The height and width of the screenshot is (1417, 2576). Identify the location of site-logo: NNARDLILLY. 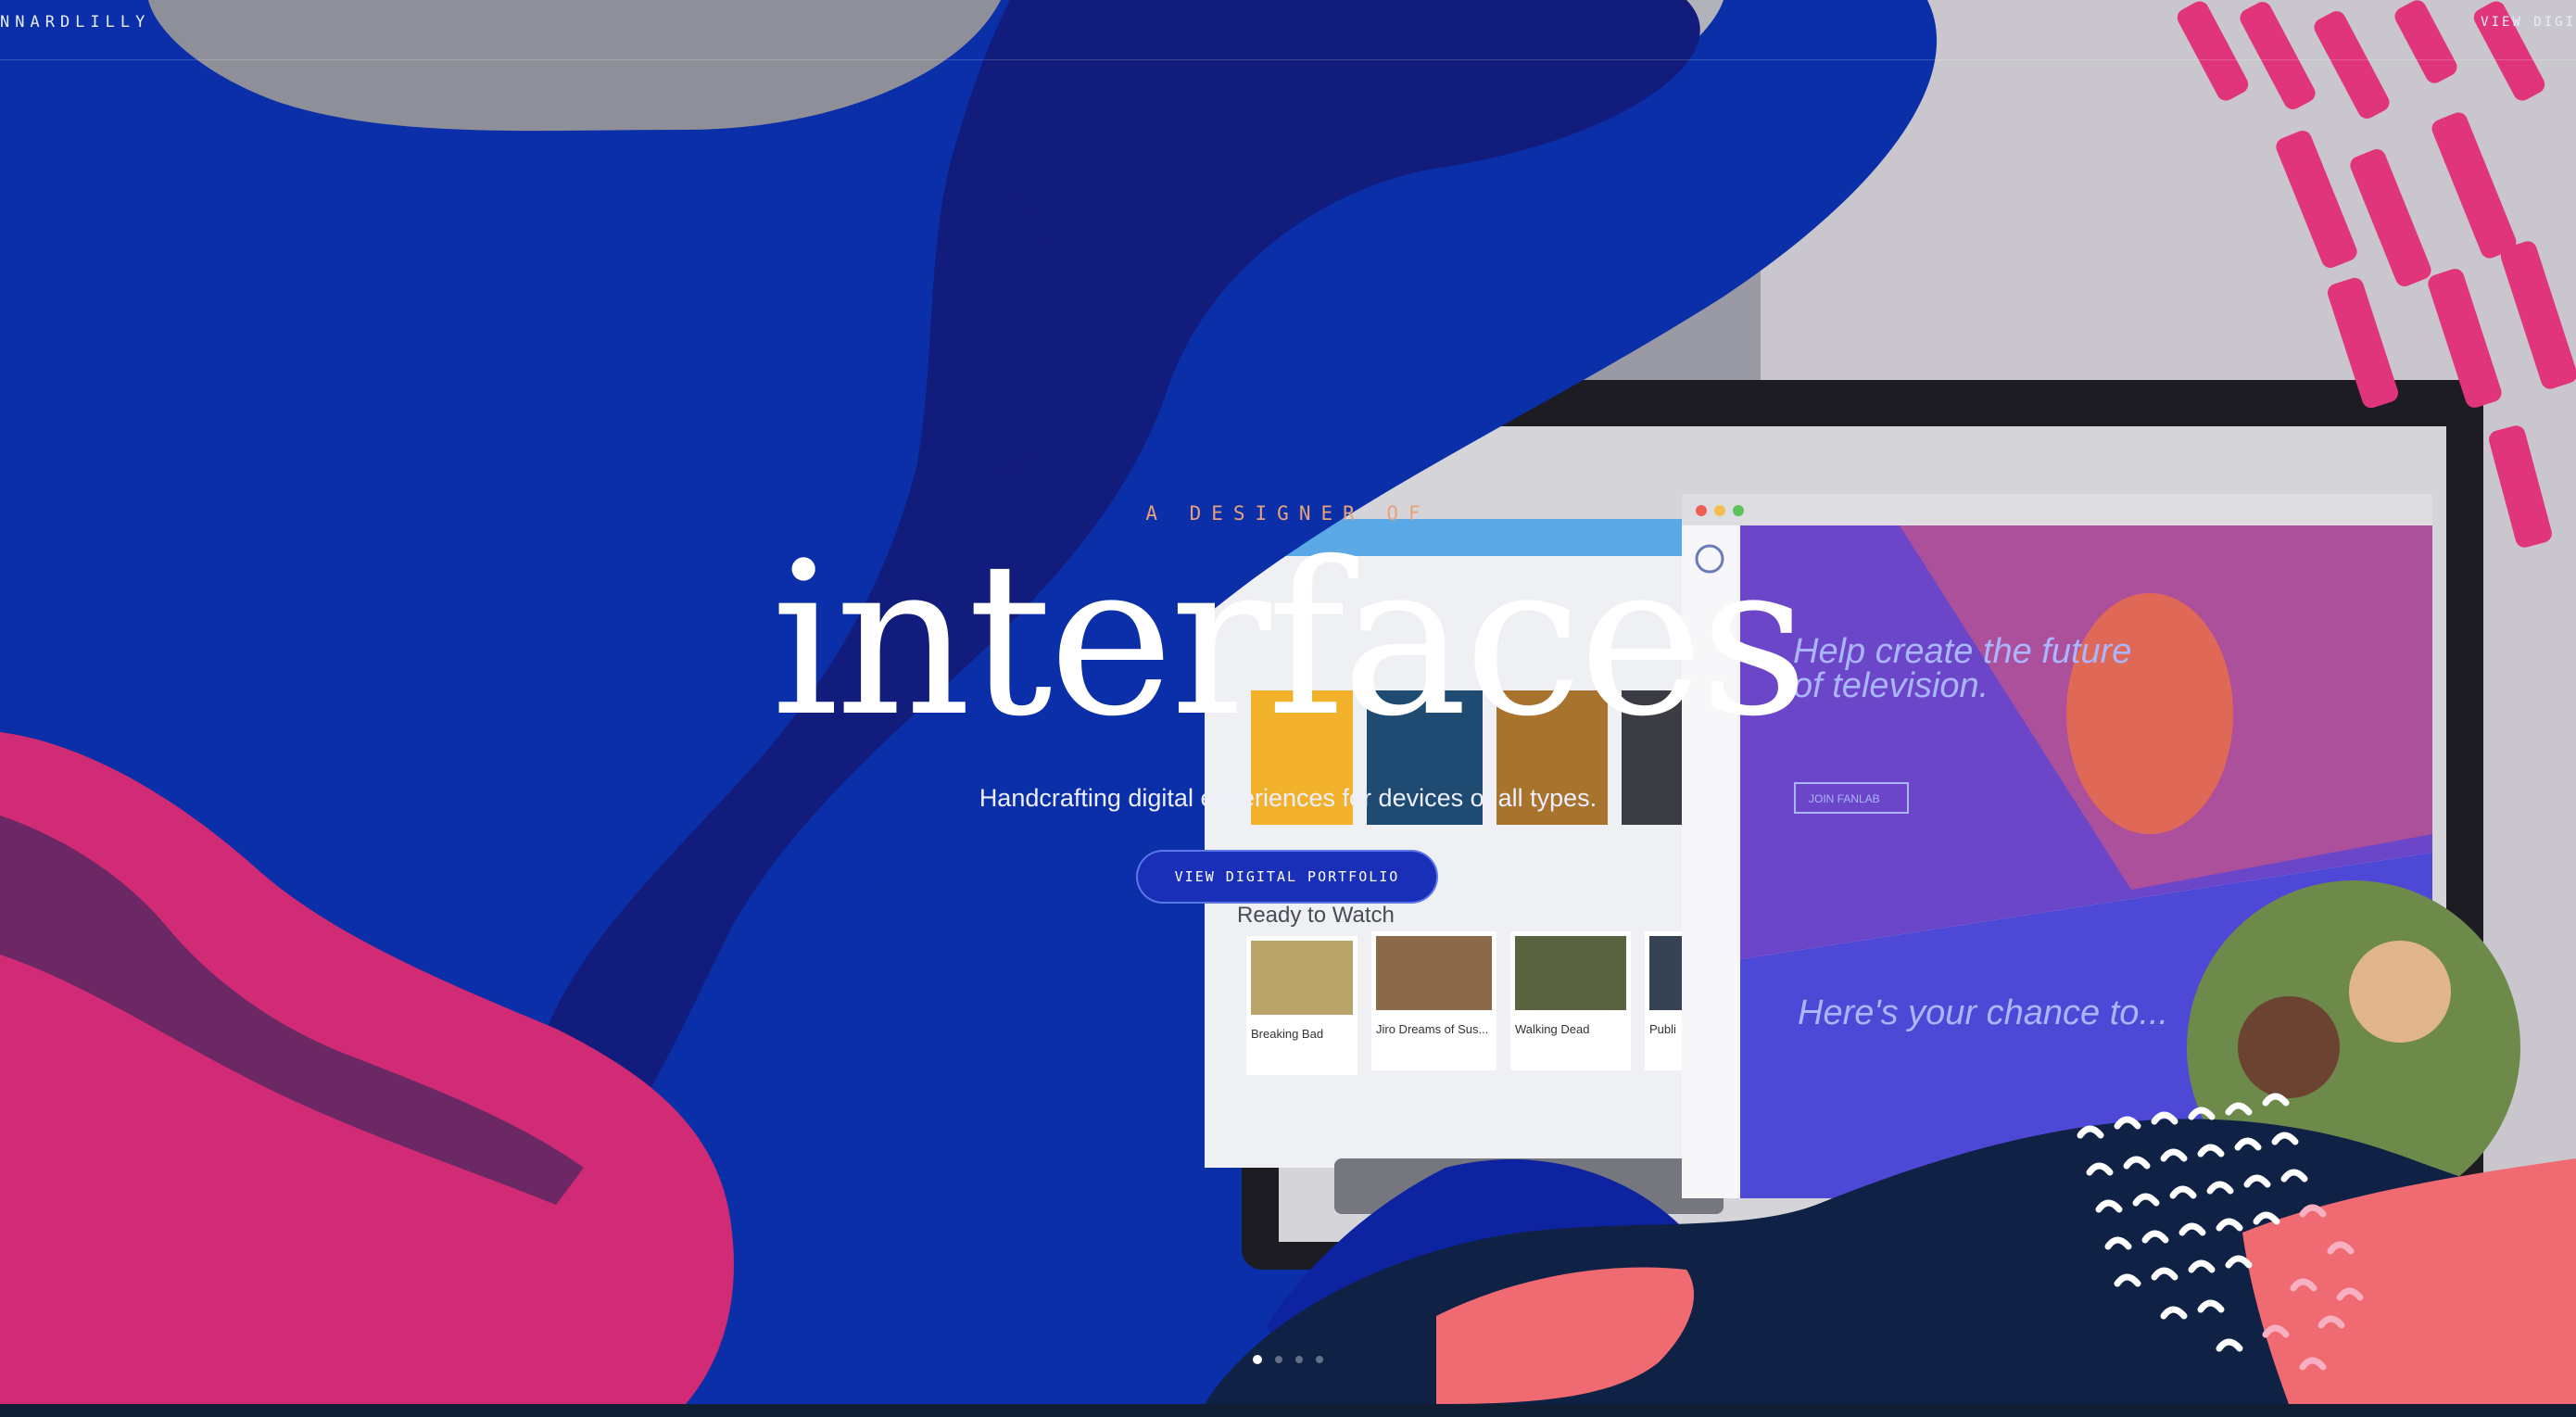
(75, 22).